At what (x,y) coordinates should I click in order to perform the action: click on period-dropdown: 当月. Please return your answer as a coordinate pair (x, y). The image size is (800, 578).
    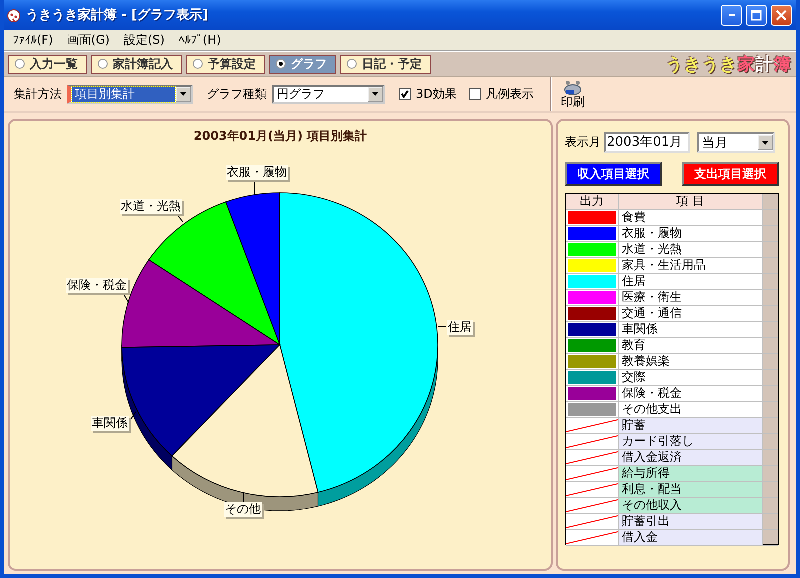
    Looking at the image, I should click on (736, 142).